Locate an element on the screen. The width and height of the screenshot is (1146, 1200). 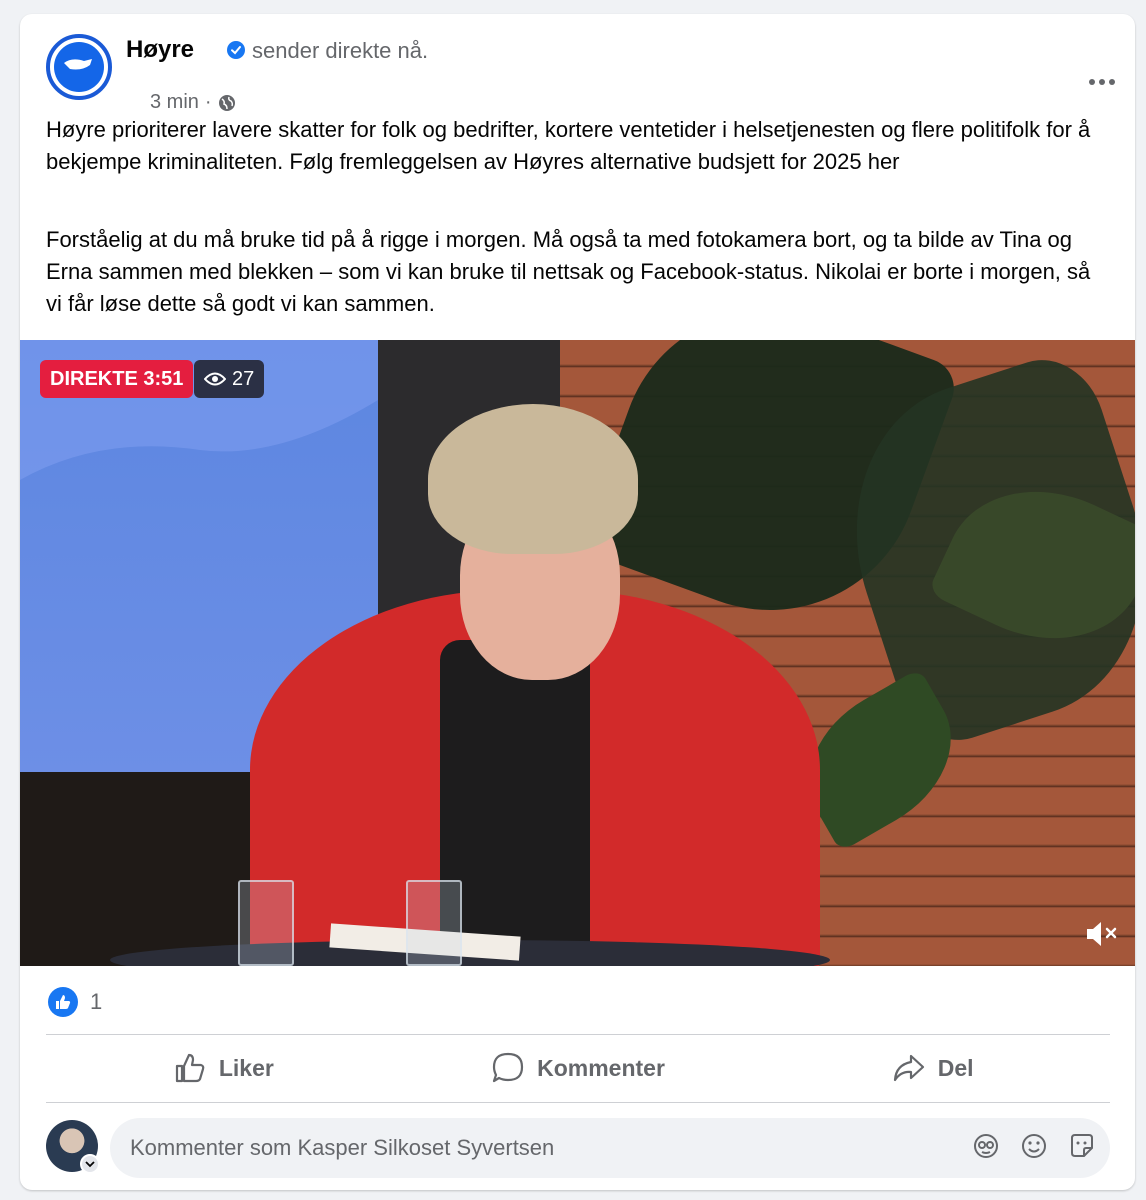
live-badge: DIREKTE 3:51 is located at coordinates (117, 379).